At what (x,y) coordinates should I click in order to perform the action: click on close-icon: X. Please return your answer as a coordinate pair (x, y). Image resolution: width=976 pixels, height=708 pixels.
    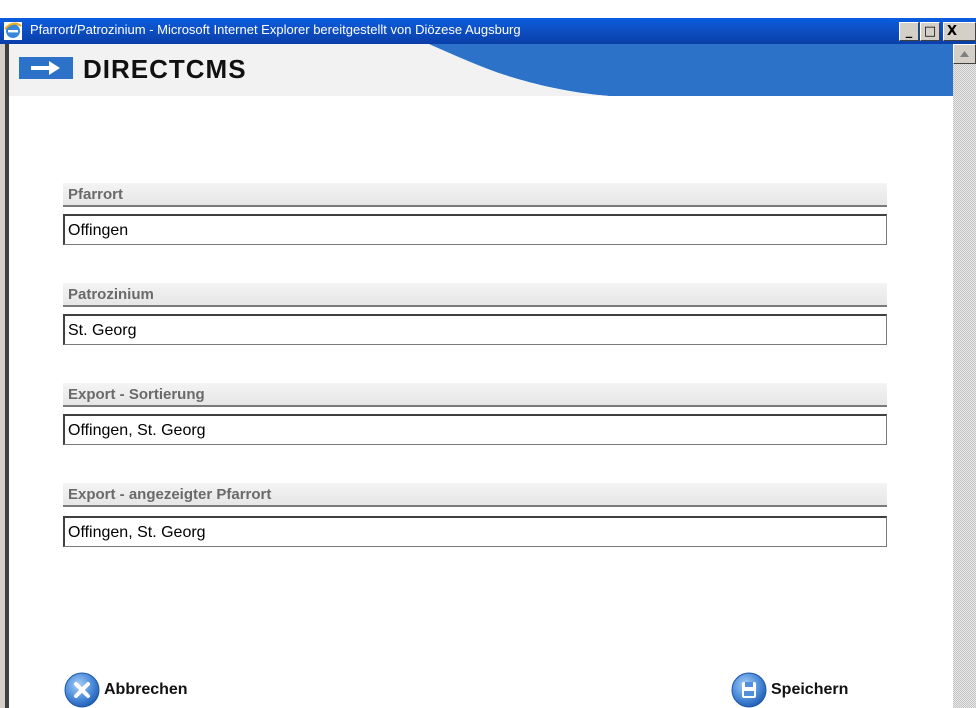
    Looking at the image, I should click on (952, 31).